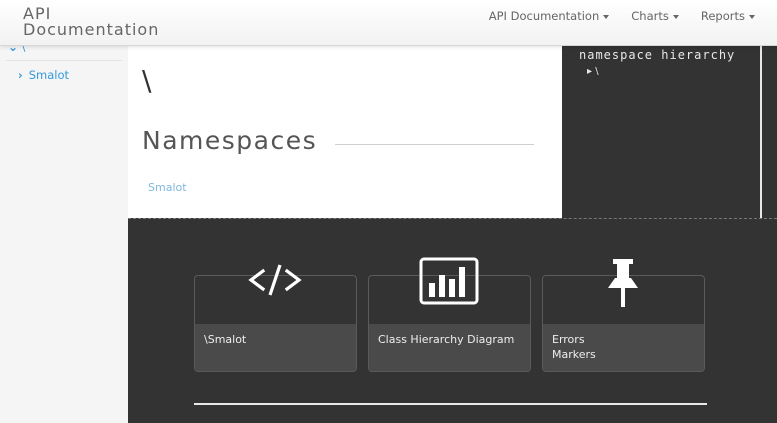 This screenshot has height=423, width=777. I want to click on footer-rule, so click(450, 404).